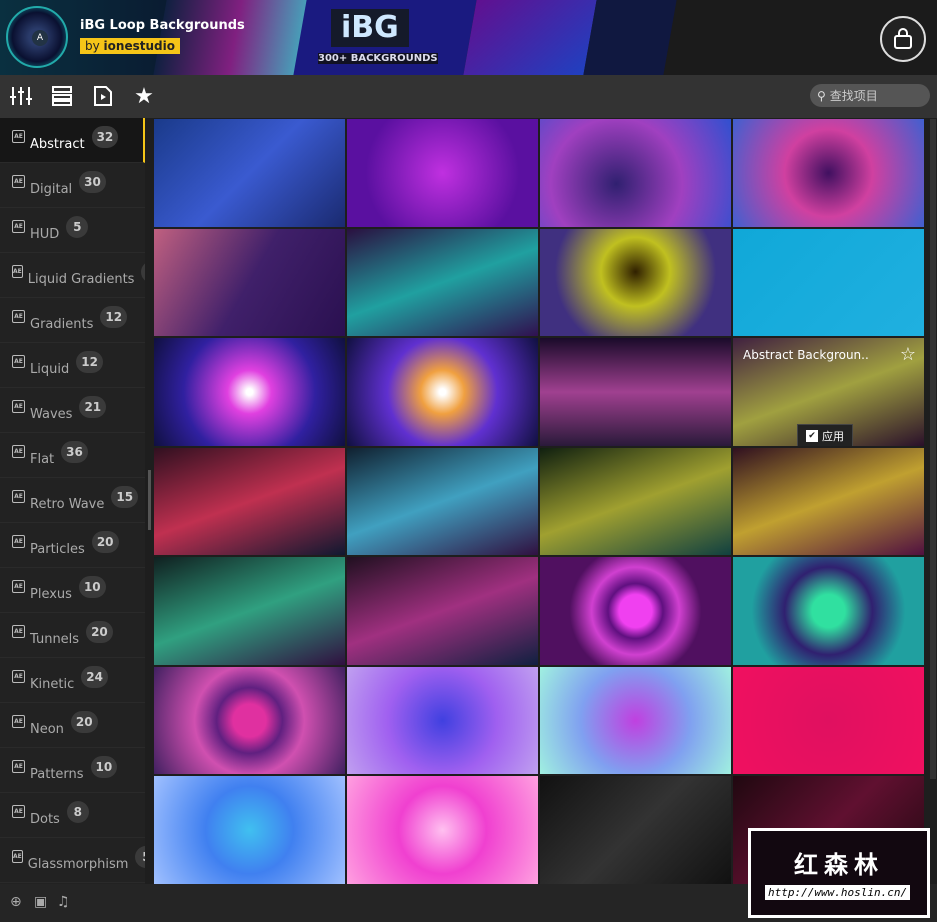 This screenshot has width=937, height=922. What do you see at coordinates (72, 365) in the screenshot?
I see `sidebar-item-liquid: AE Liquid 12` at bounding box center [72, 365].